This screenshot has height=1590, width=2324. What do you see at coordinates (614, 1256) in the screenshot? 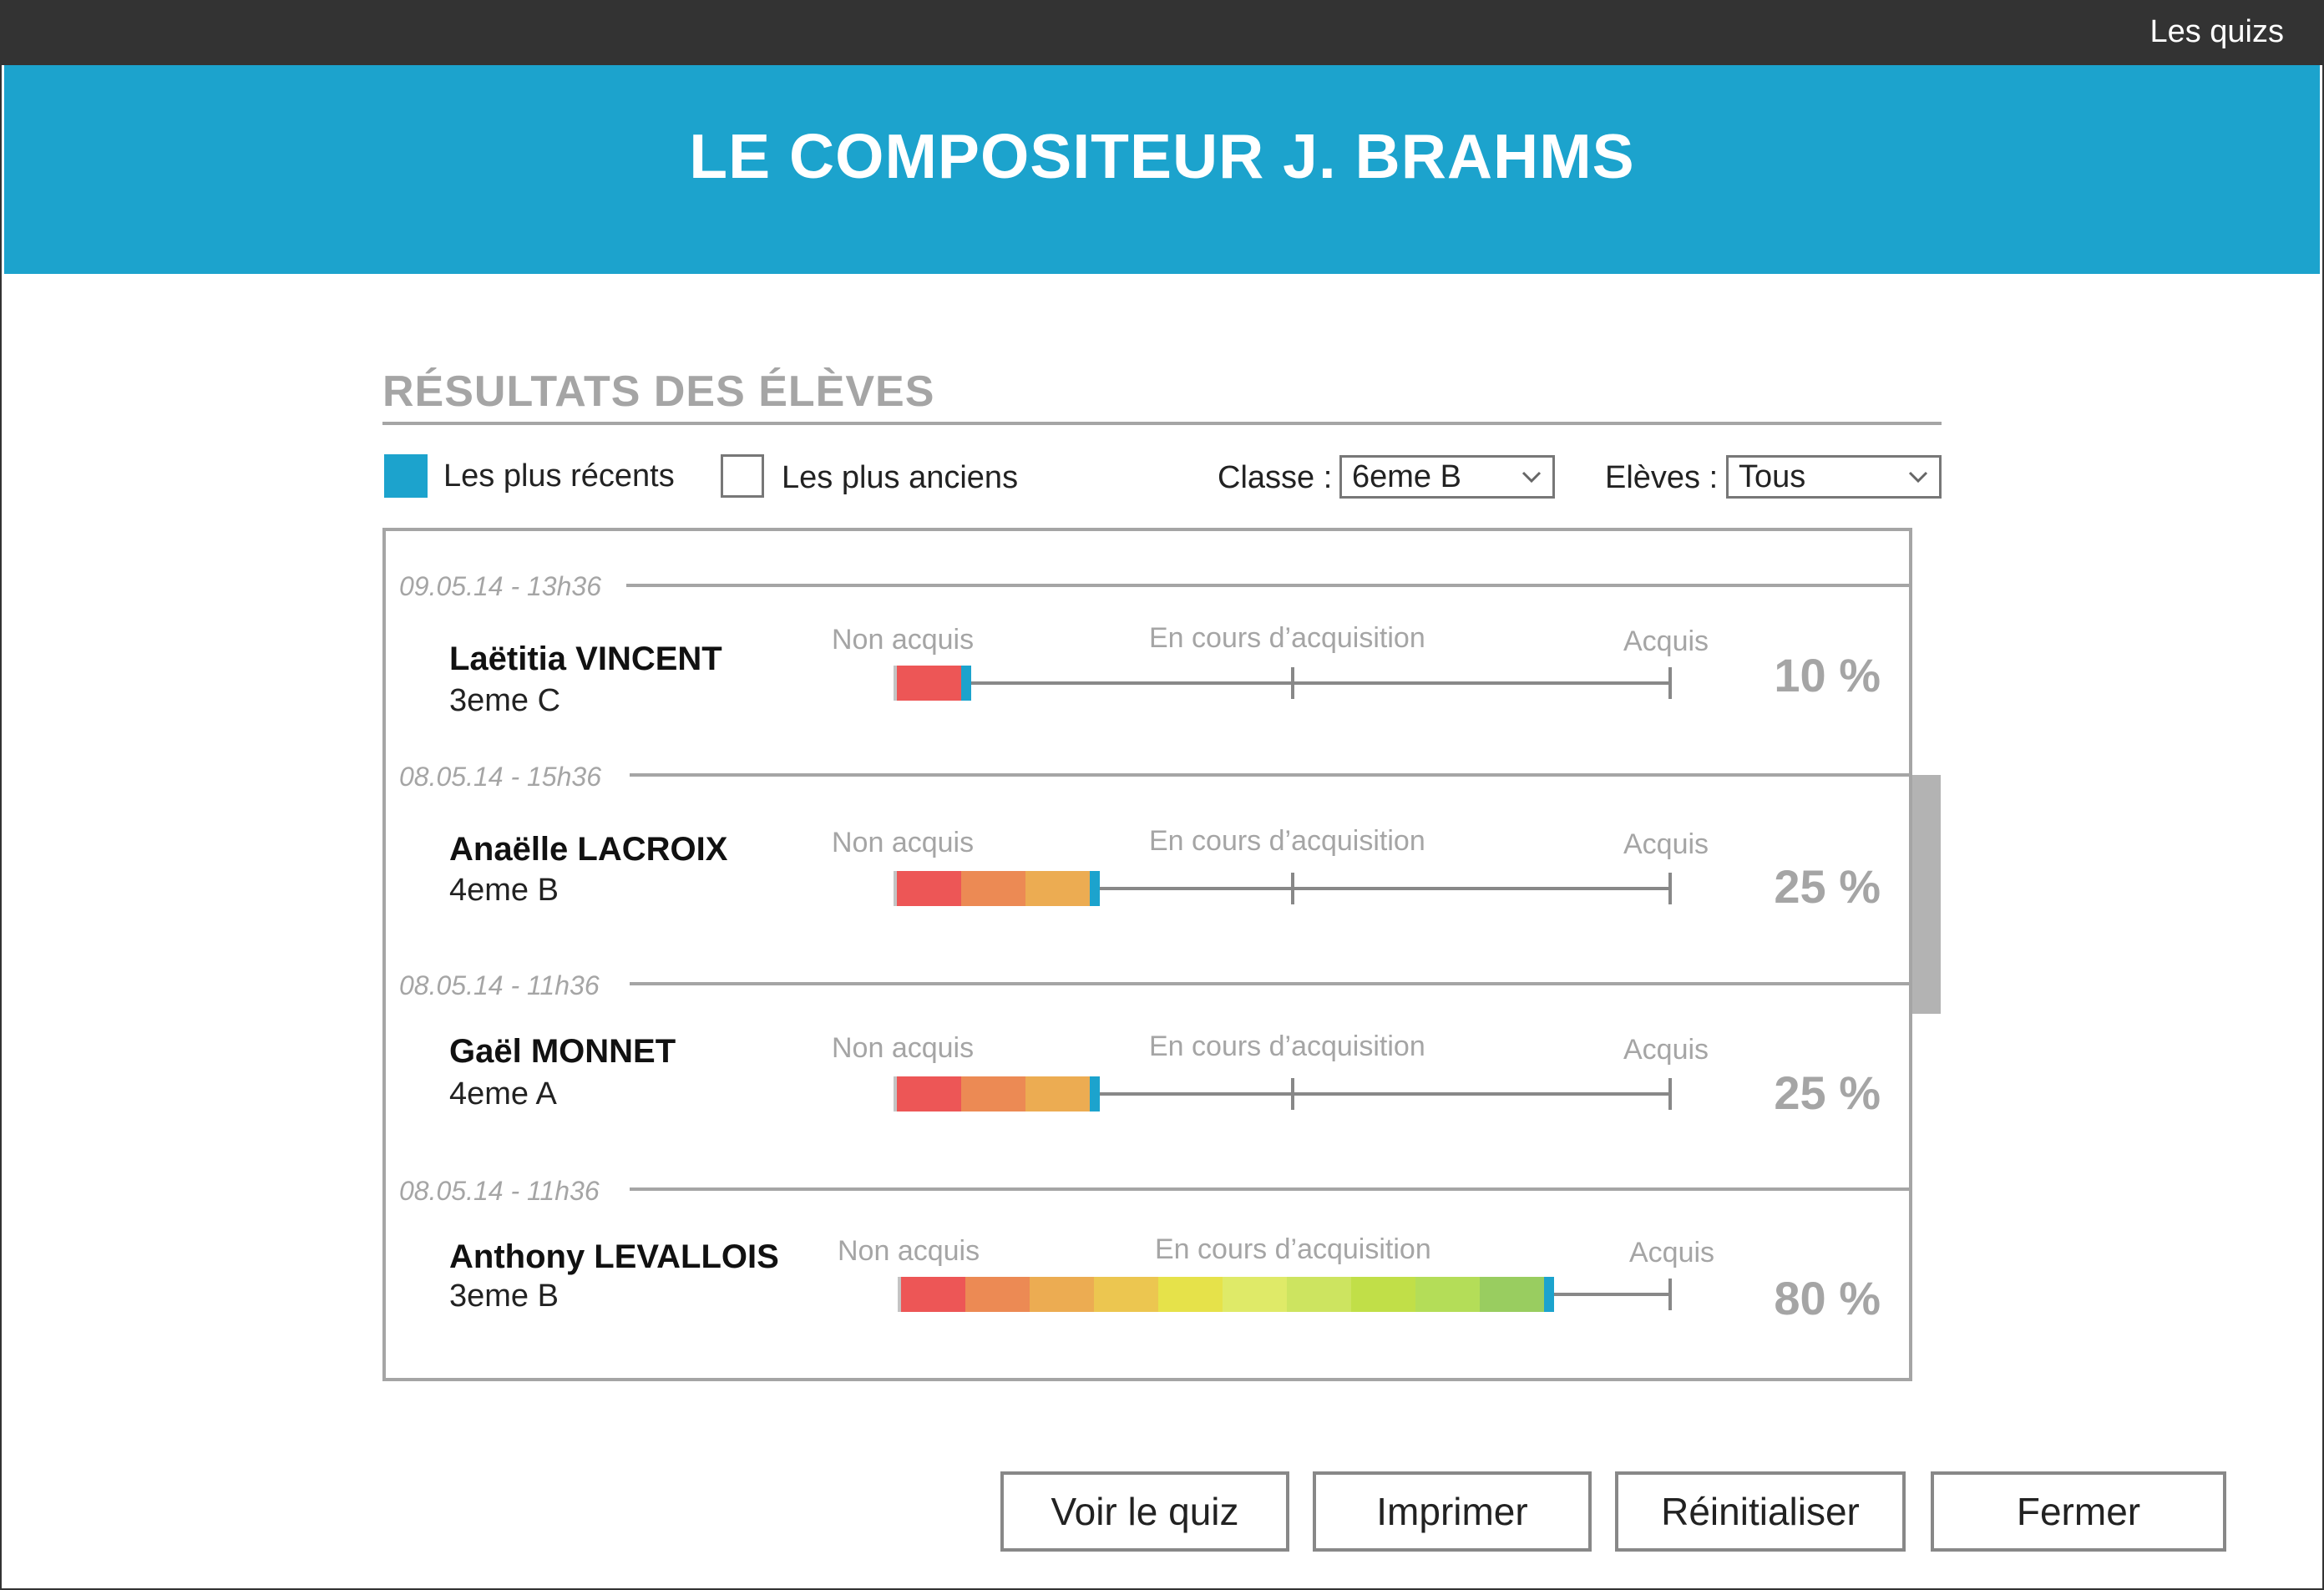
I see `student-name: Anthony LEVALLOIS` at bounding box center [614, 1256].